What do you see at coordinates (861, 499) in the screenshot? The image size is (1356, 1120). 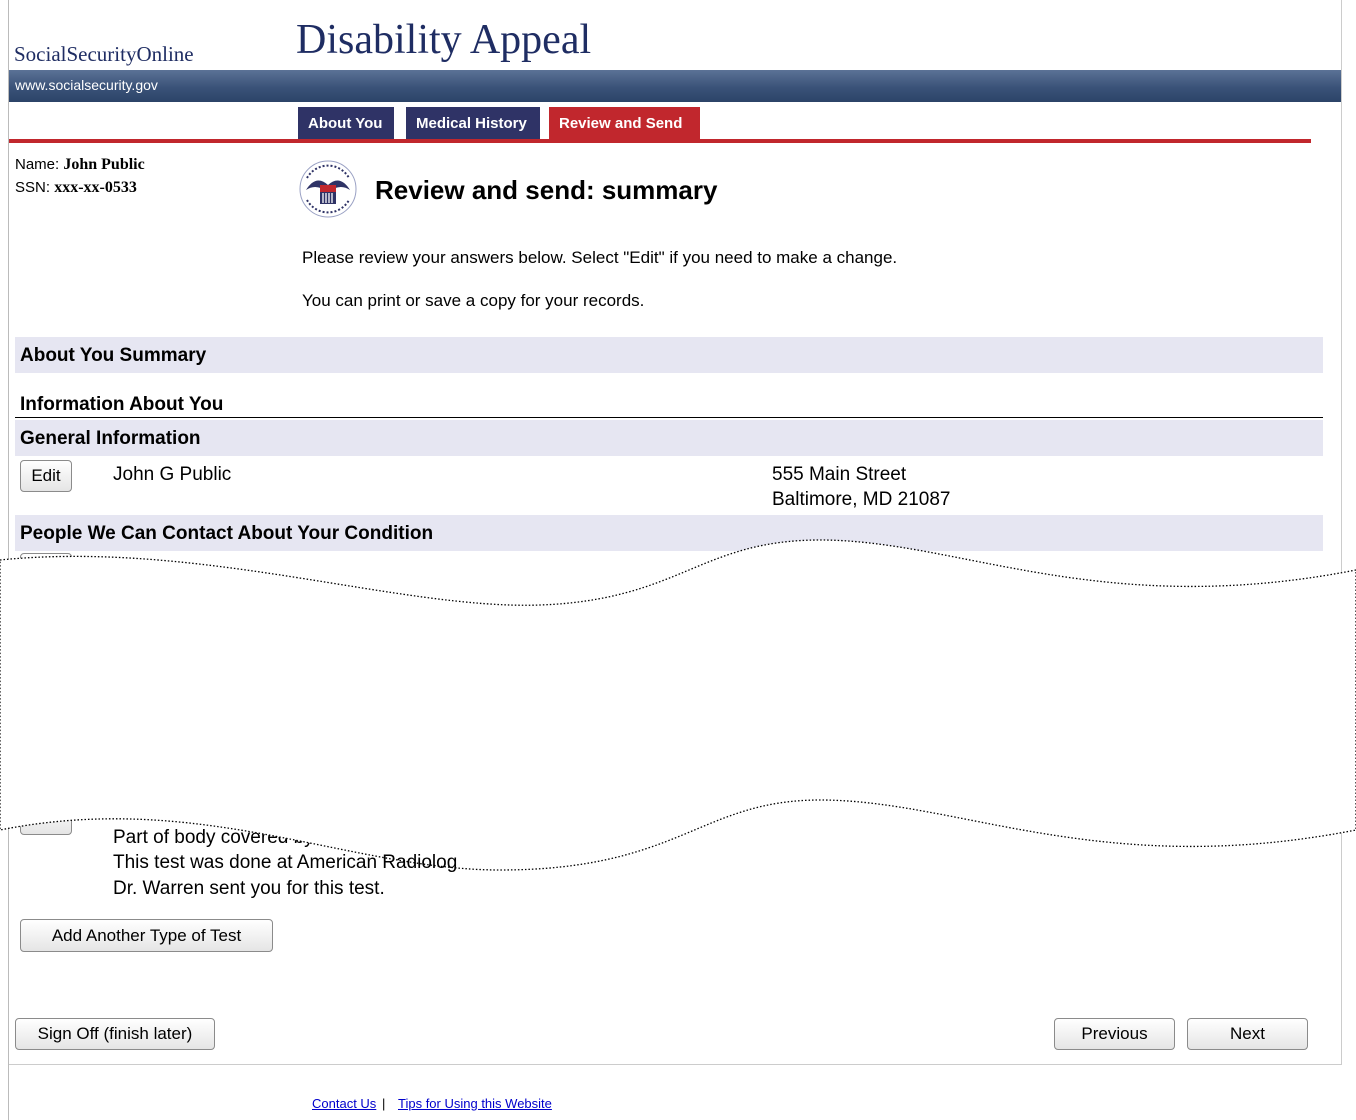 I see `address-line-2: Baltimore, MD 21087` at bounding box center [861, 499].